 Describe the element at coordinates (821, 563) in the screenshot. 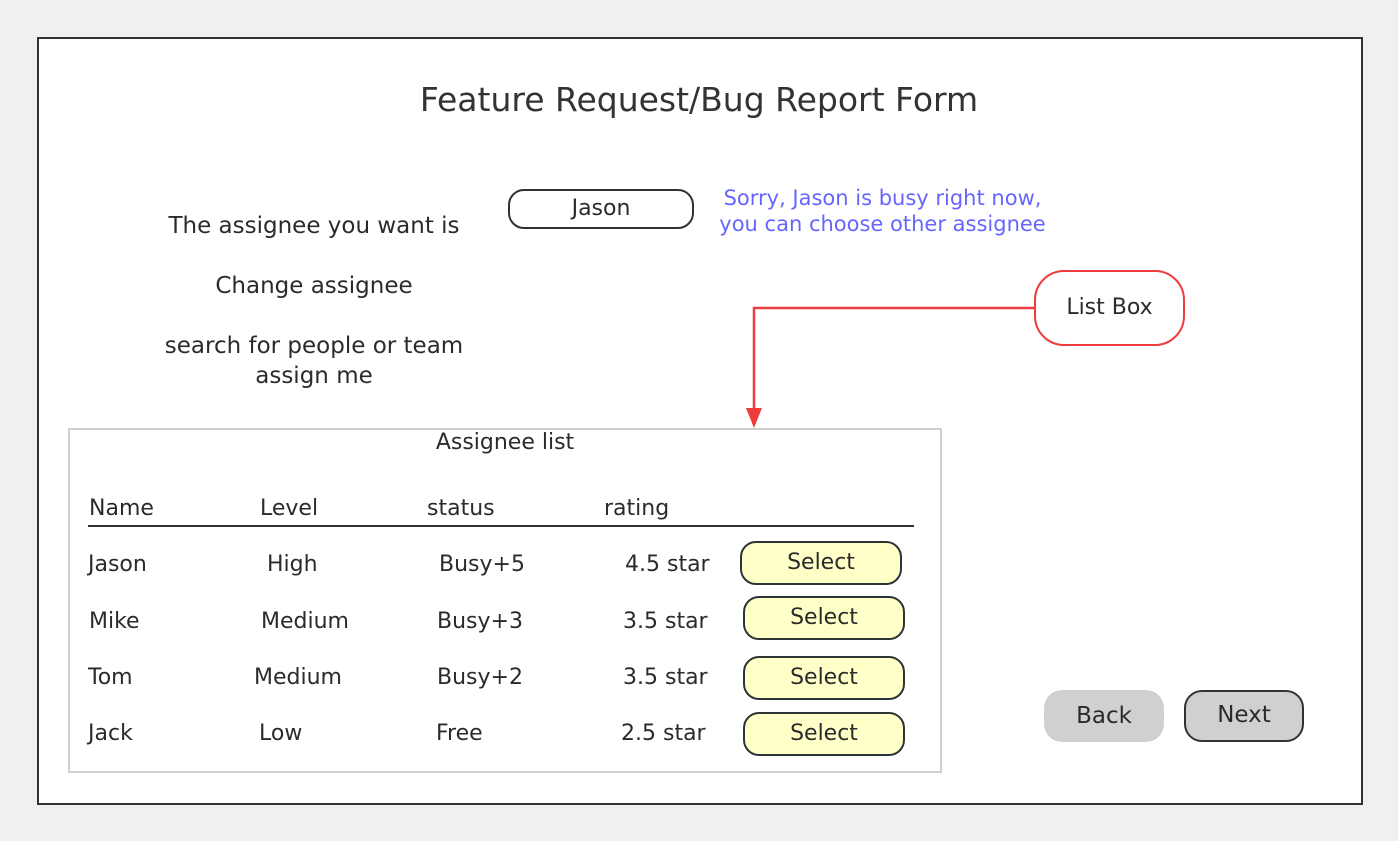

I see `select-button-jason: Select` at that location.